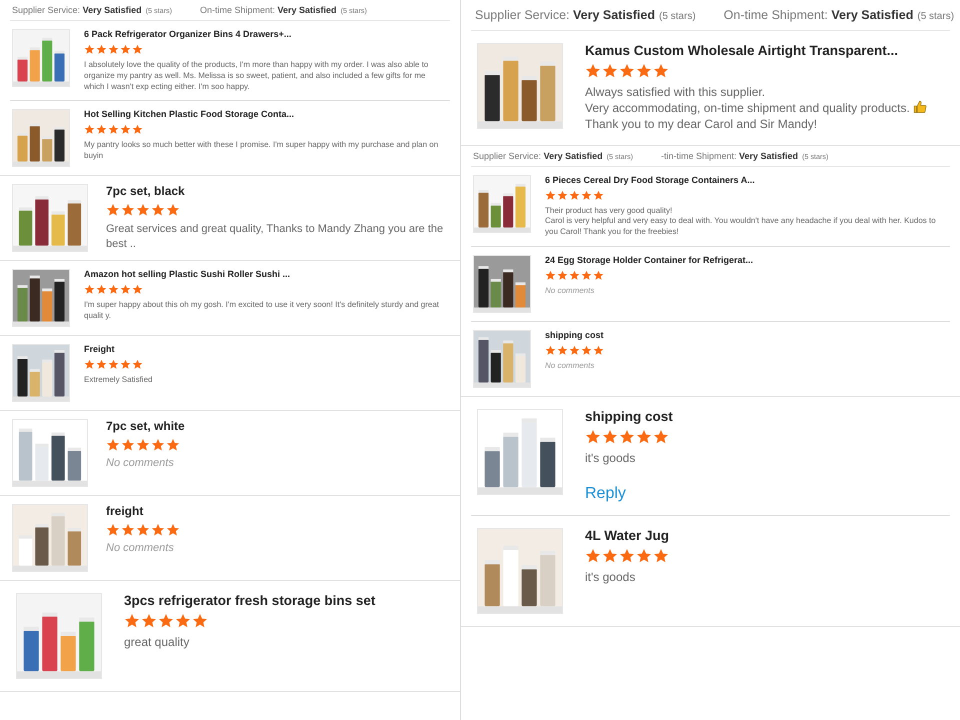 This screenshot has width=960, height=720. Describe the element at coordinates (119, 380) in the screenshot. I see `review-comment: Extremely Satisfied` at that location.